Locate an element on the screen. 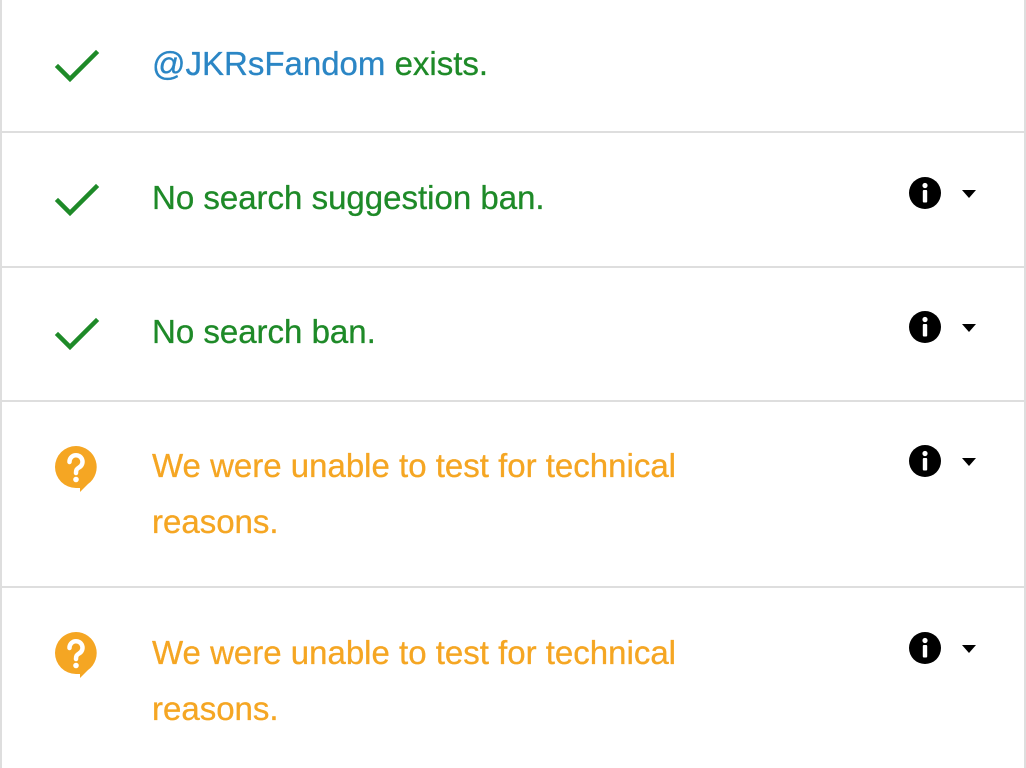 The height and width of the screenshot is (768, 1026). account-handle-link: @JKRsFandom is located at coordinates (269, 63).